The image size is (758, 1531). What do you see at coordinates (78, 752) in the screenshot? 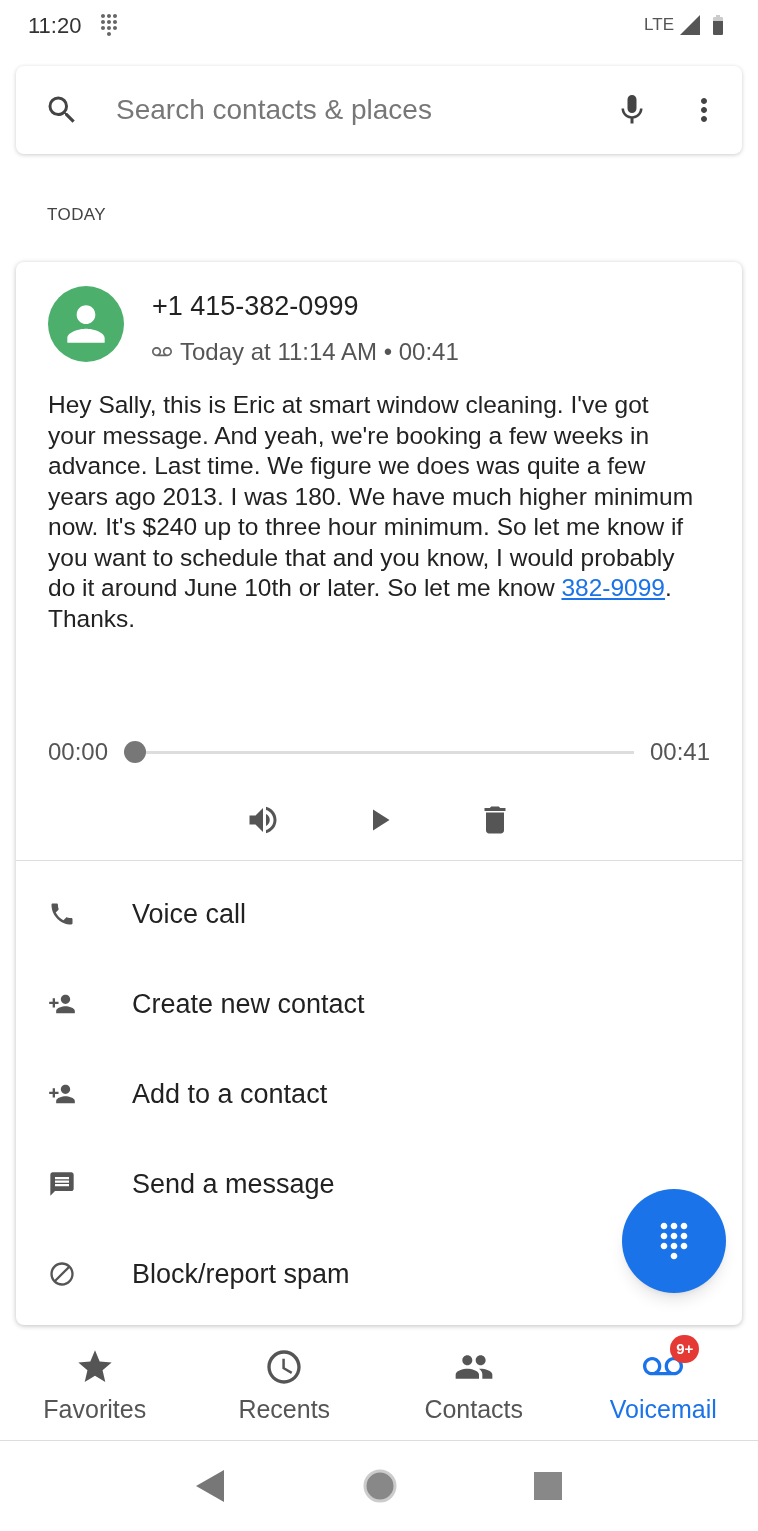
I see `elapsed-time: 00:00` at bounding box center [78, 752].